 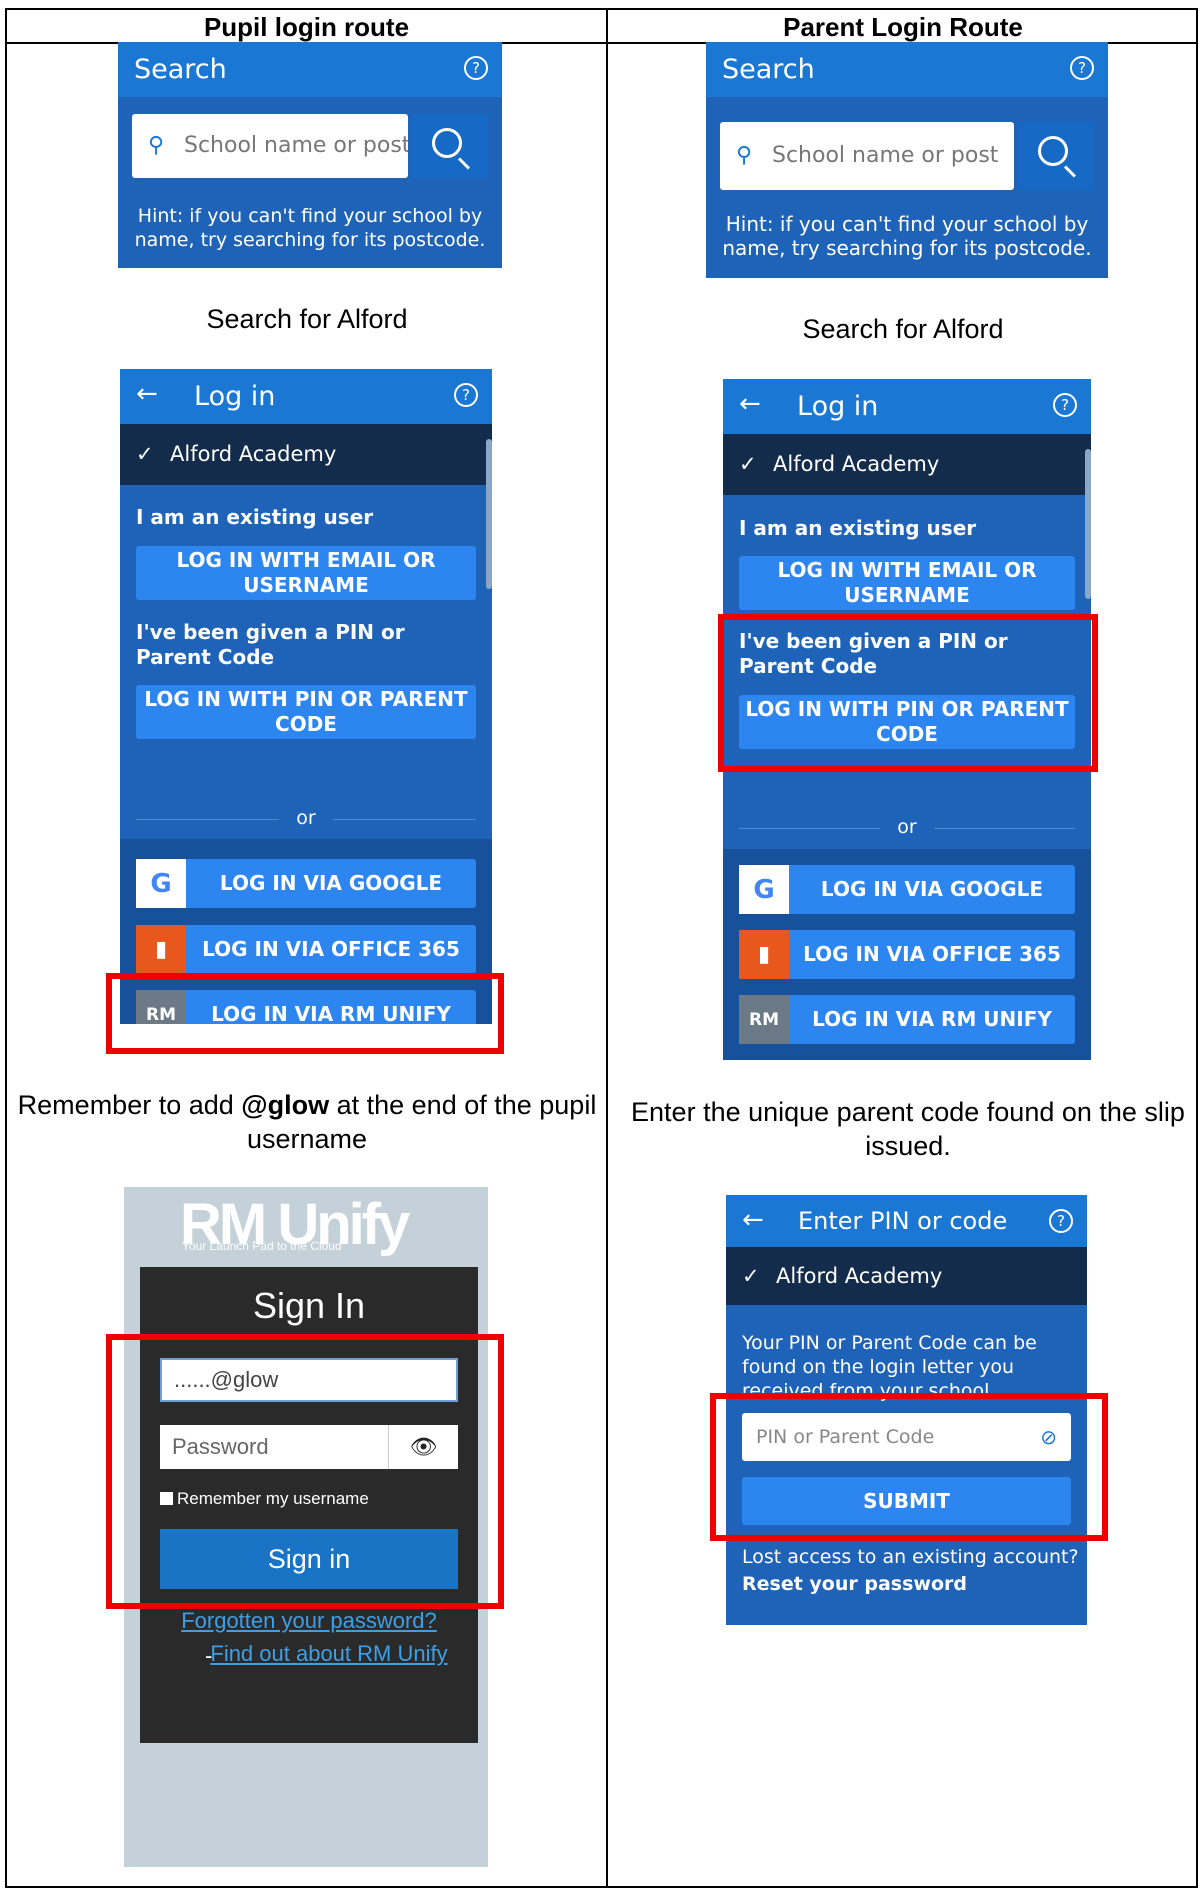 I want to click on forgot-password-link: Forgotten your password?, so click(x=309, y=1621).